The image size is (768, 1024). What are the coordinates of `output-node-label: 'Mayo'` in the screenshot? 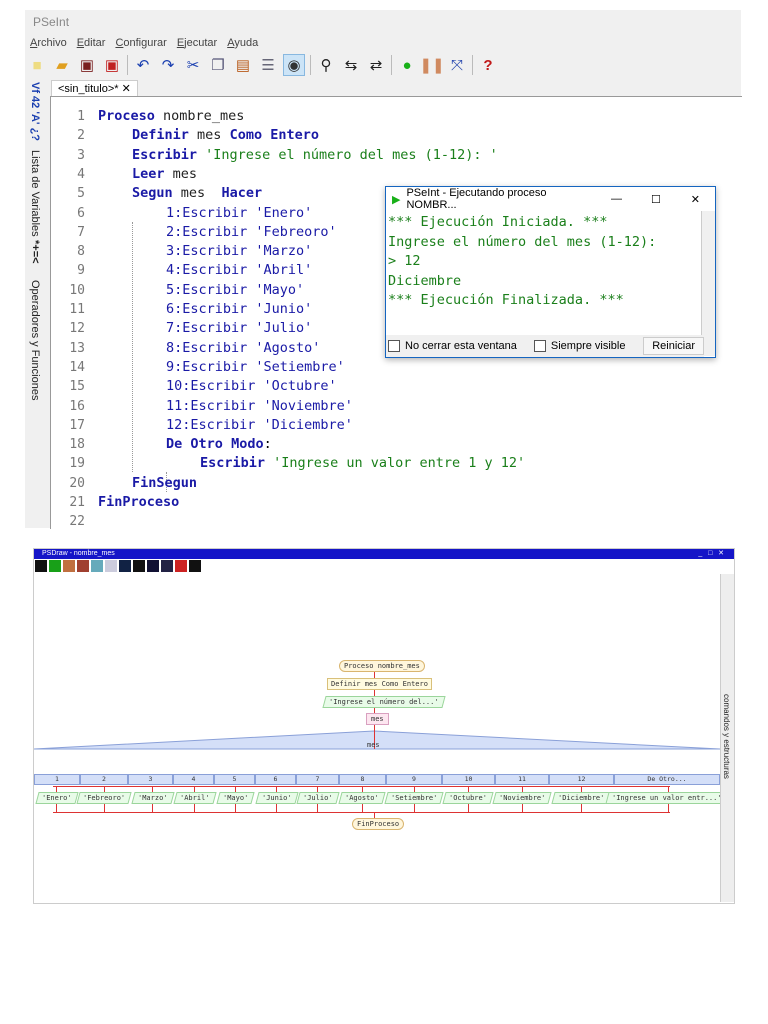 It's located at (235, 798).